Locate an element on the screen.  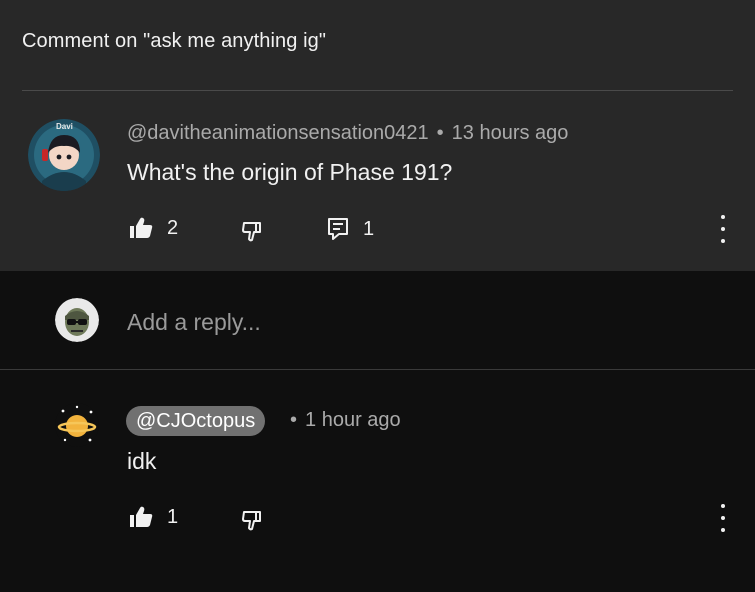
like-count: 2 is located at coordinates (173, 227).